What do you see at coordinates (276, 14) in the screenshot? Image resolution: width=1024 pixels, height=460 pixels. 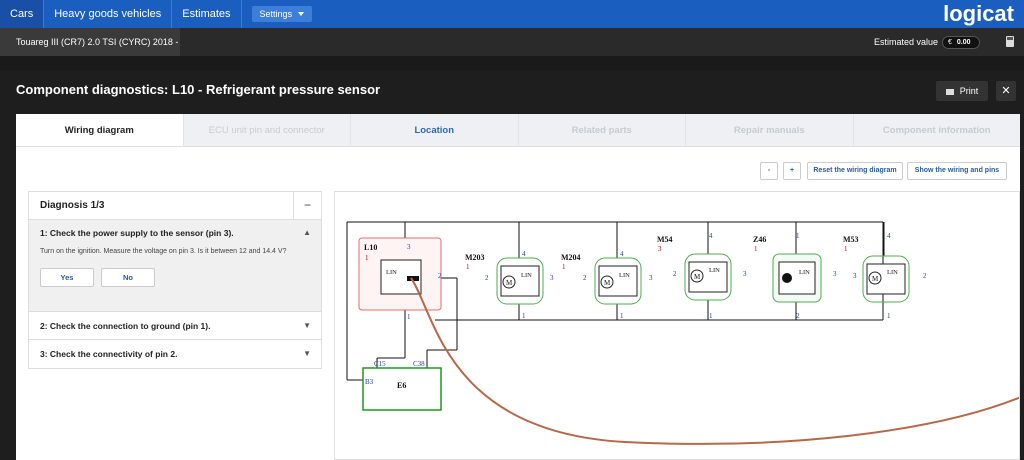 I see `settings-label: Settings` at bounding box center [276, 14].